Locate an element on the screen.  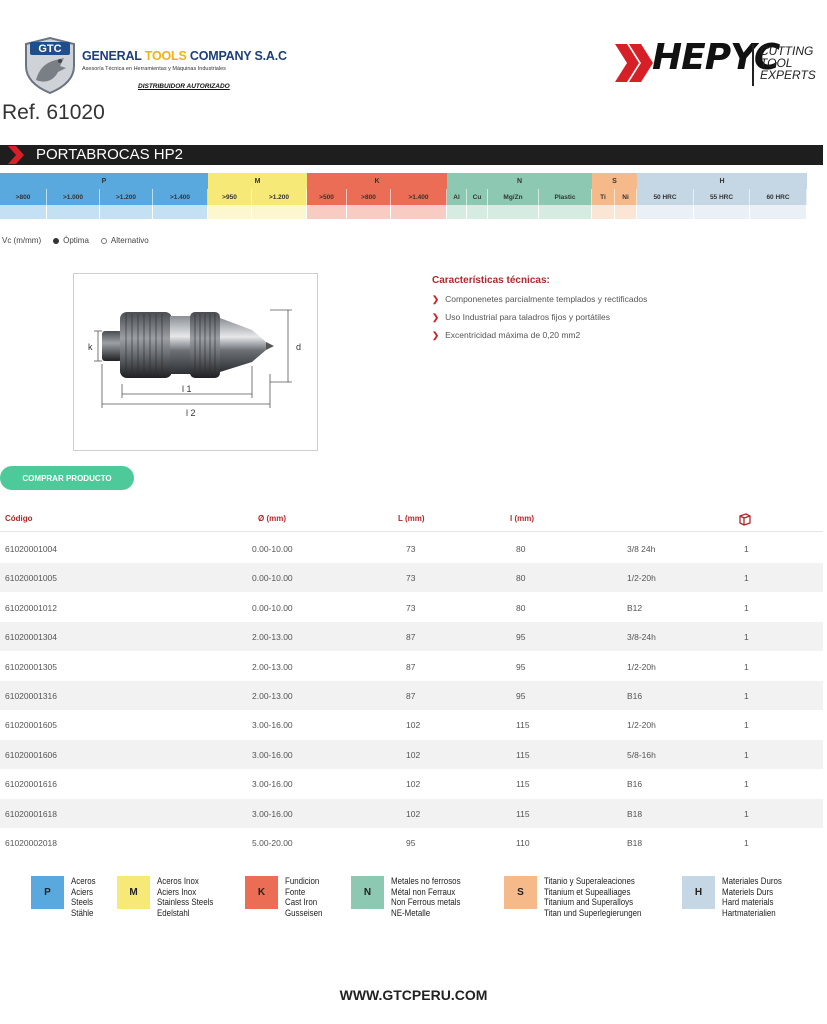
hepyc-tagline: CUTTING TOOL EXPERTS is located at coordinates (788, 63).